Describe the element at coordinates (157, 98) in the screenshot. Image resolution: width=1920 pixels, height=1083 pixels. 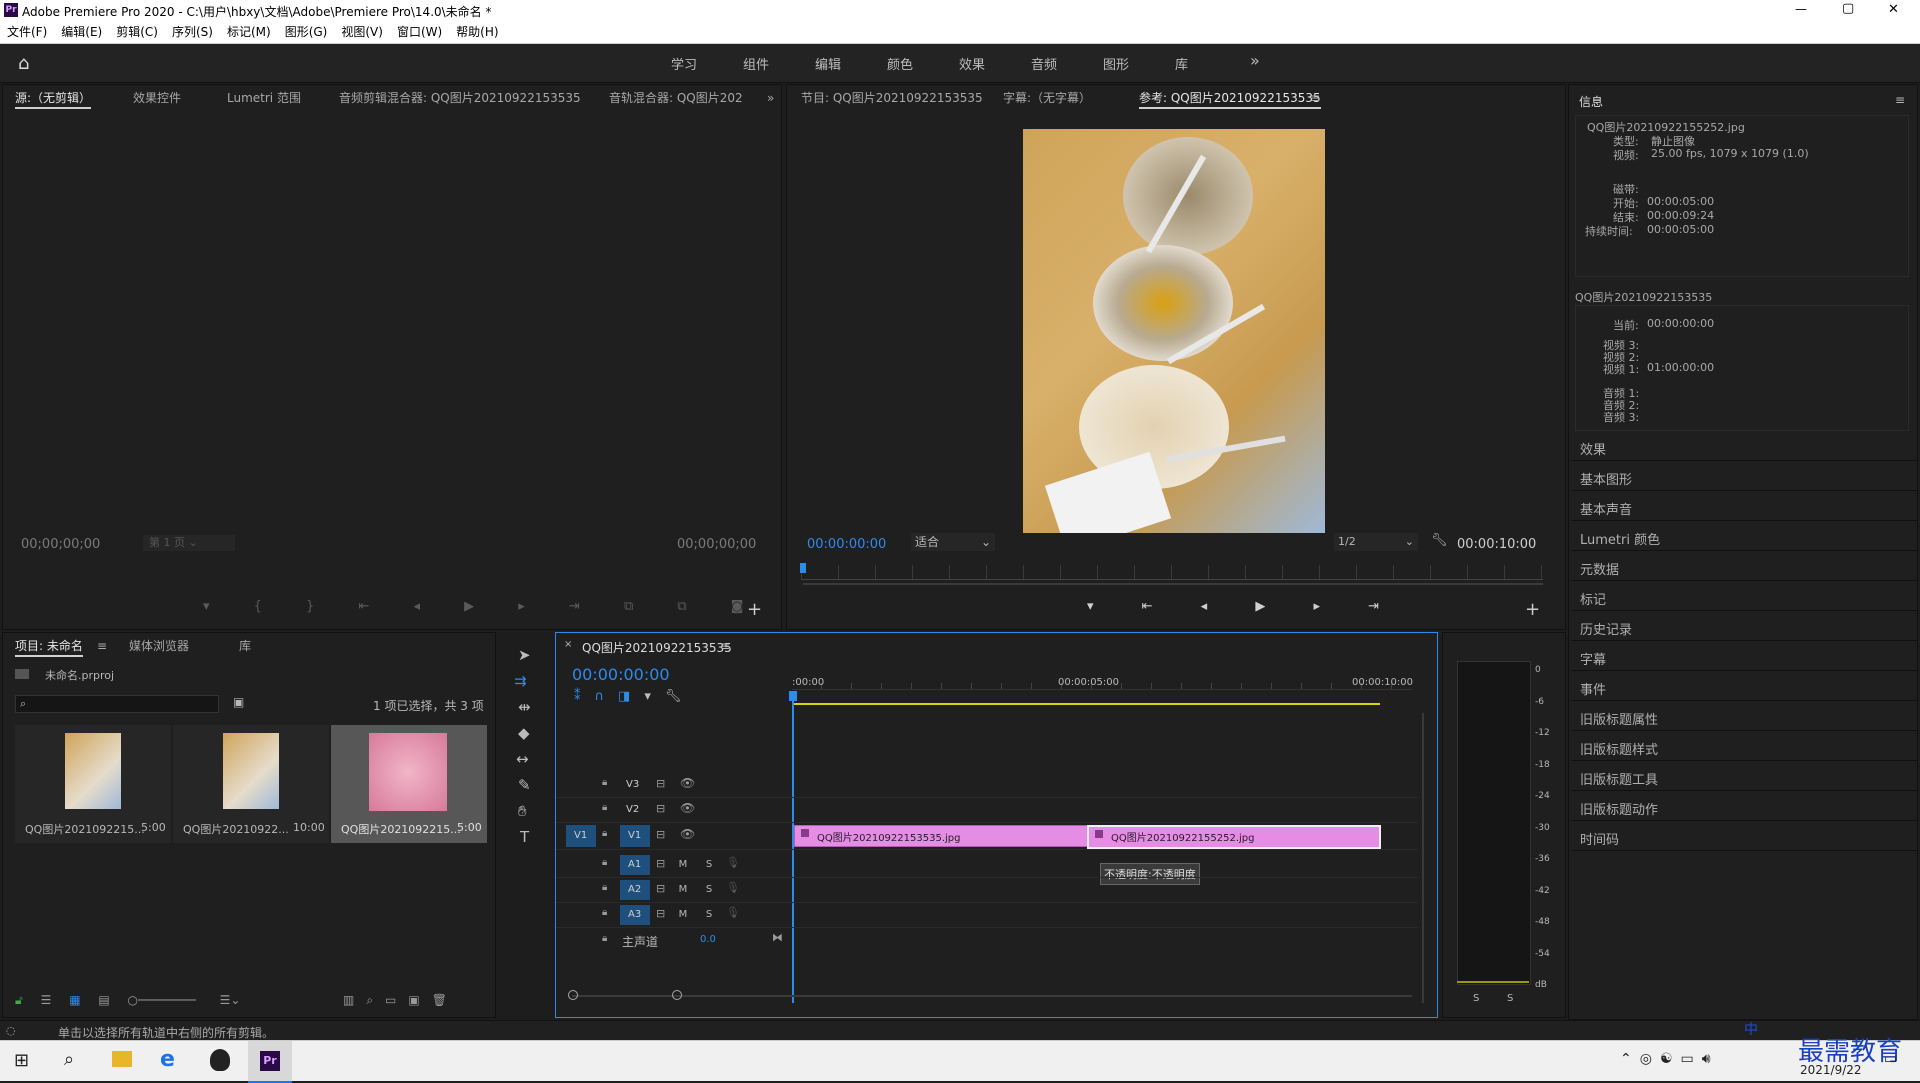
I see `tab-effect-controls: 效果控件` at that location.